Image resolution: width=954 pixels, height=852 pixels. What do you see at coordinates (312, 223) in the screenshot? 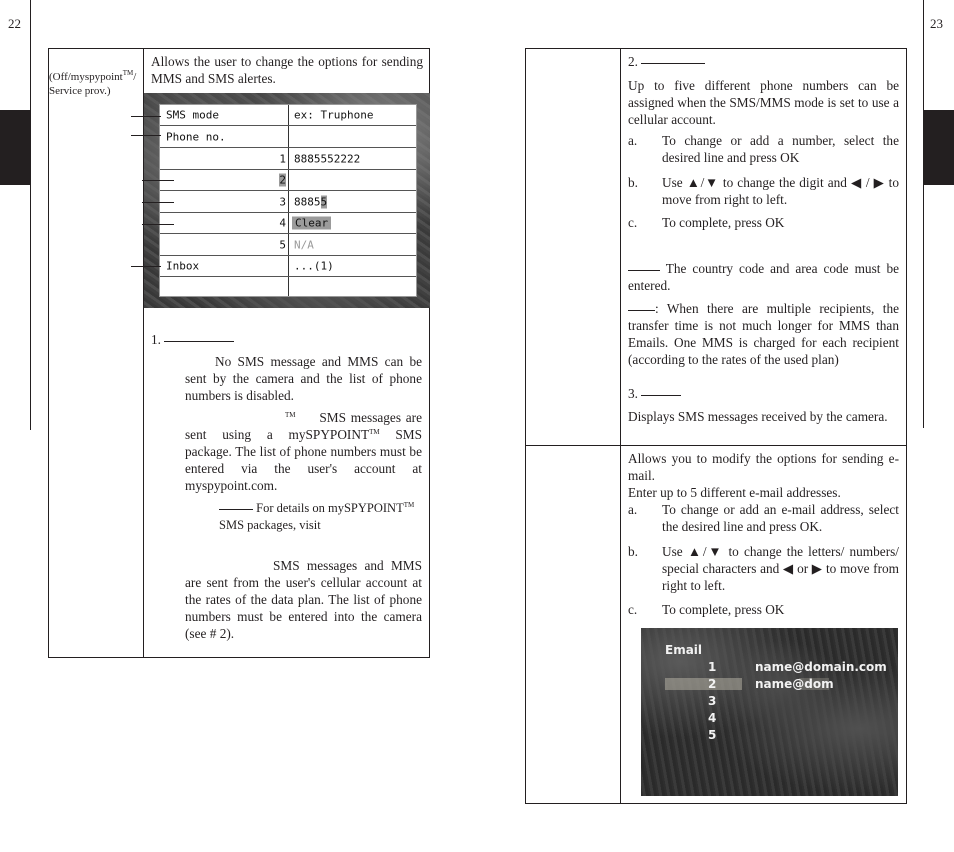
I see `clear-option: Clear` at bounding box center [312, 223].